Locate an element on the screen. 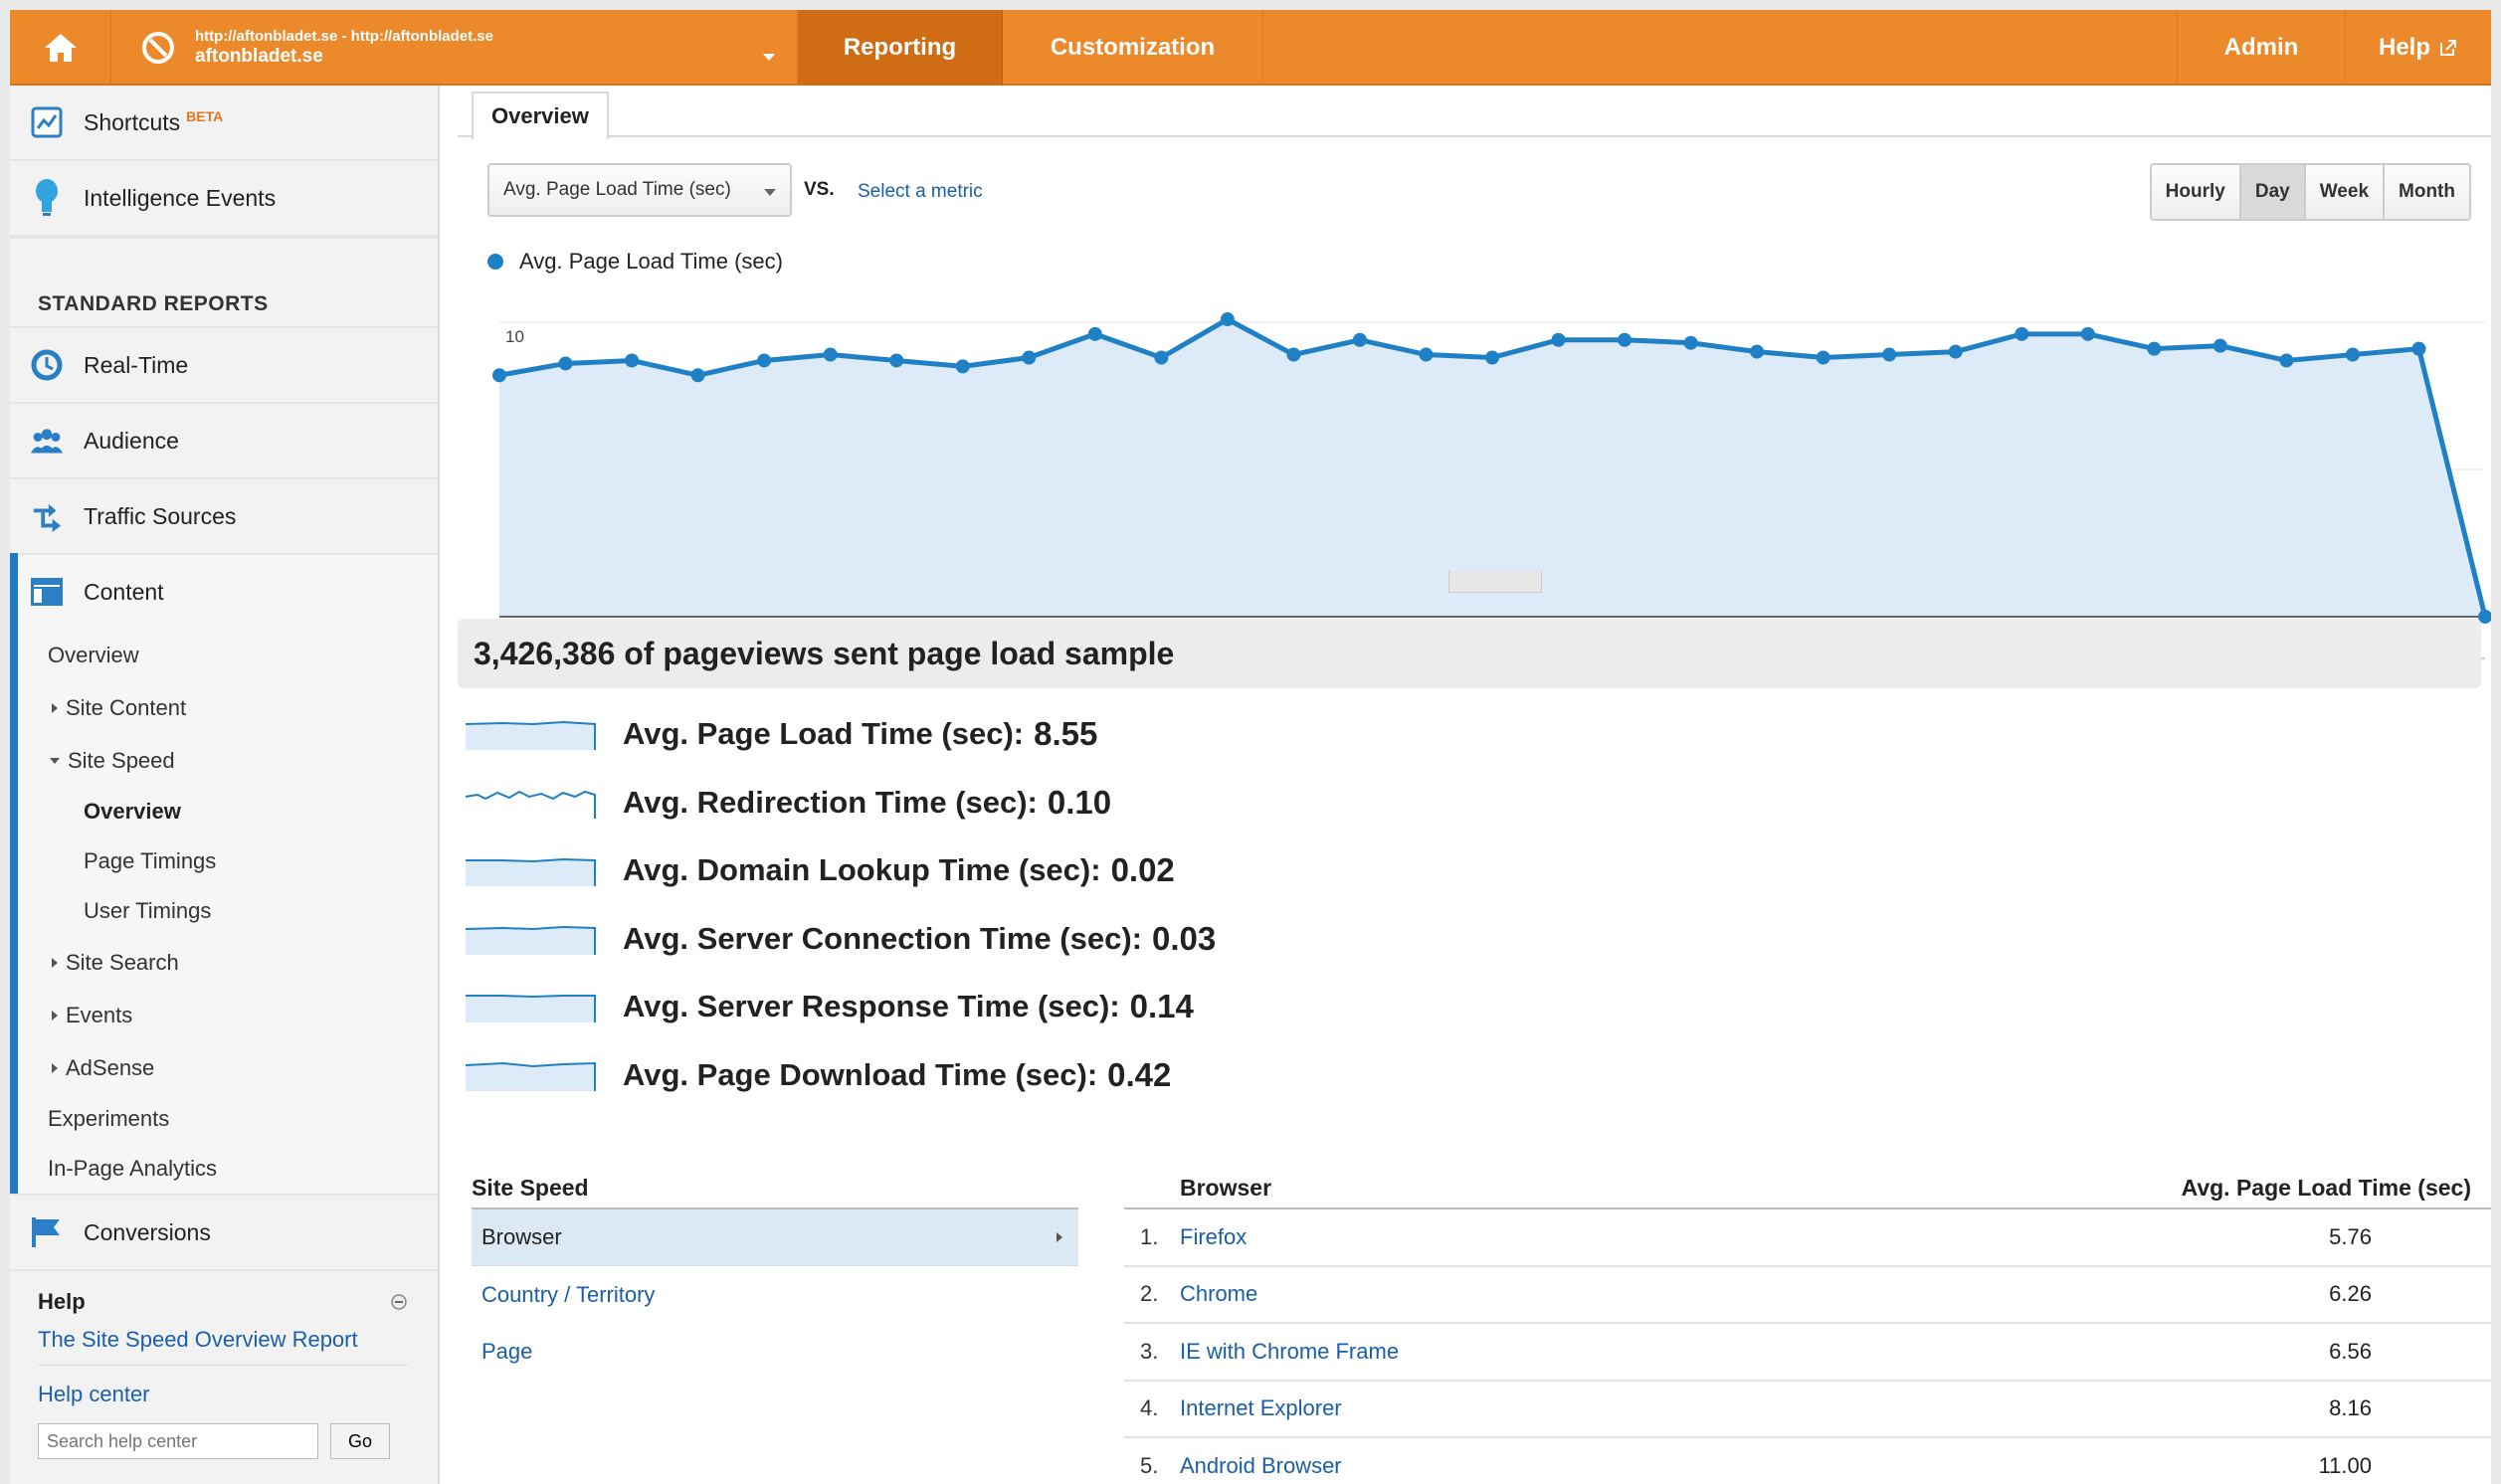  granularity-week: Week is located at coordinates (2343, 192).